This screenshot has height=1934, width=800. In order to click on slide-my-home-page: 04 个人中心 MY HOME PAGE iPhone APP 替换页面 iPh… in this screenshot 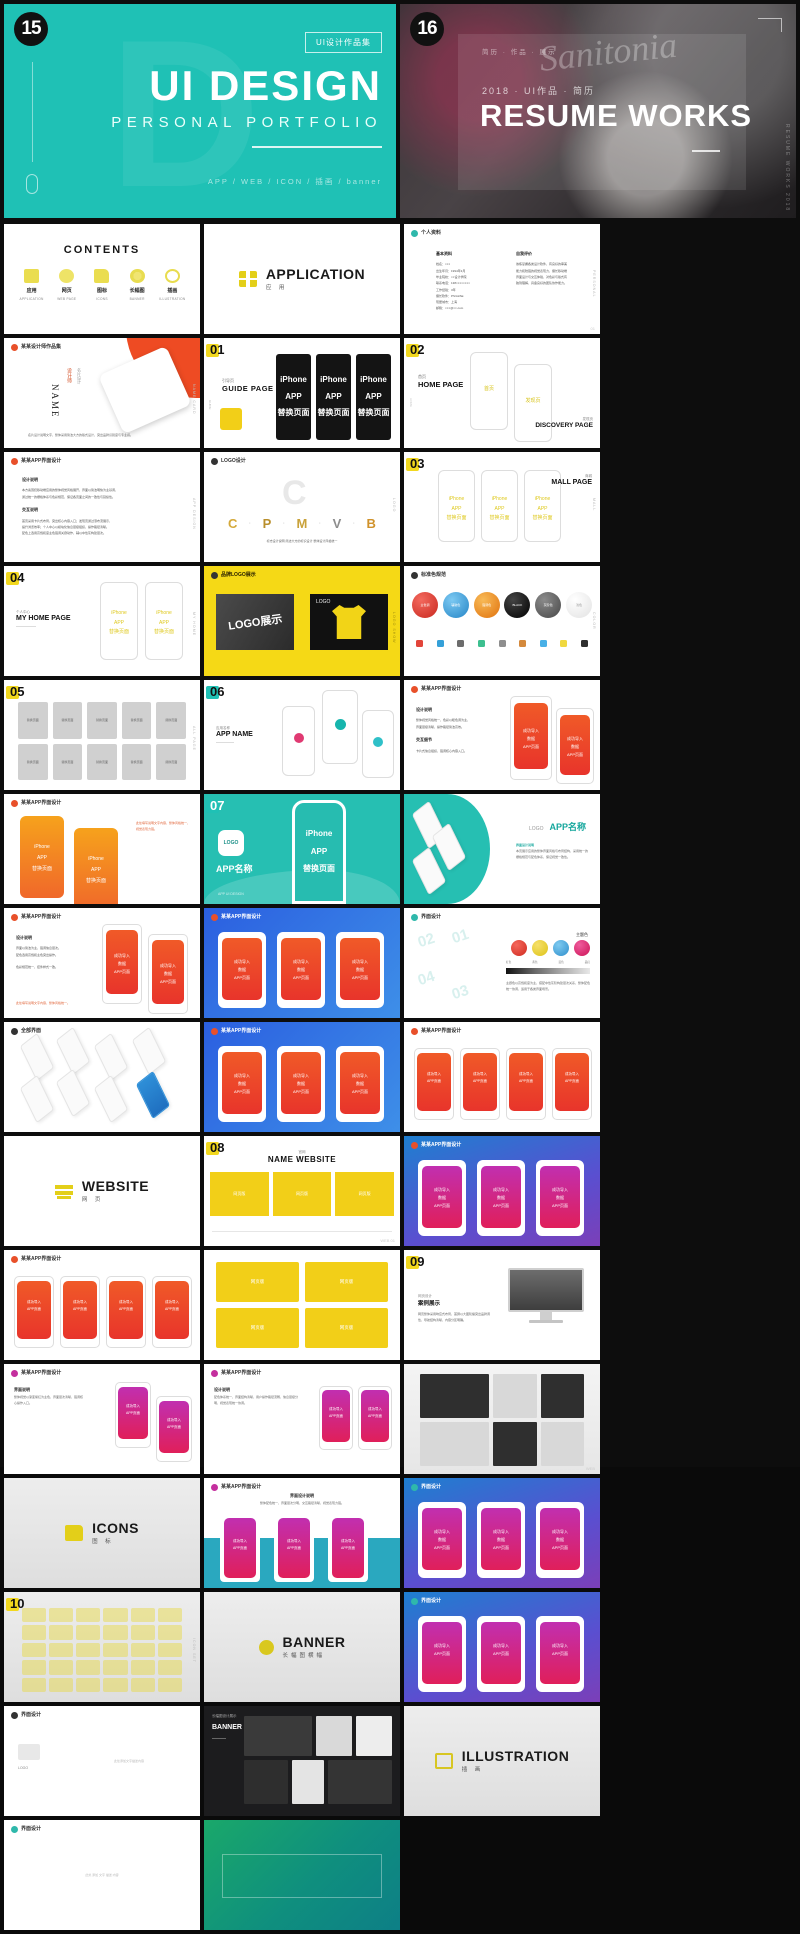, I will do `click(102, 621)`.